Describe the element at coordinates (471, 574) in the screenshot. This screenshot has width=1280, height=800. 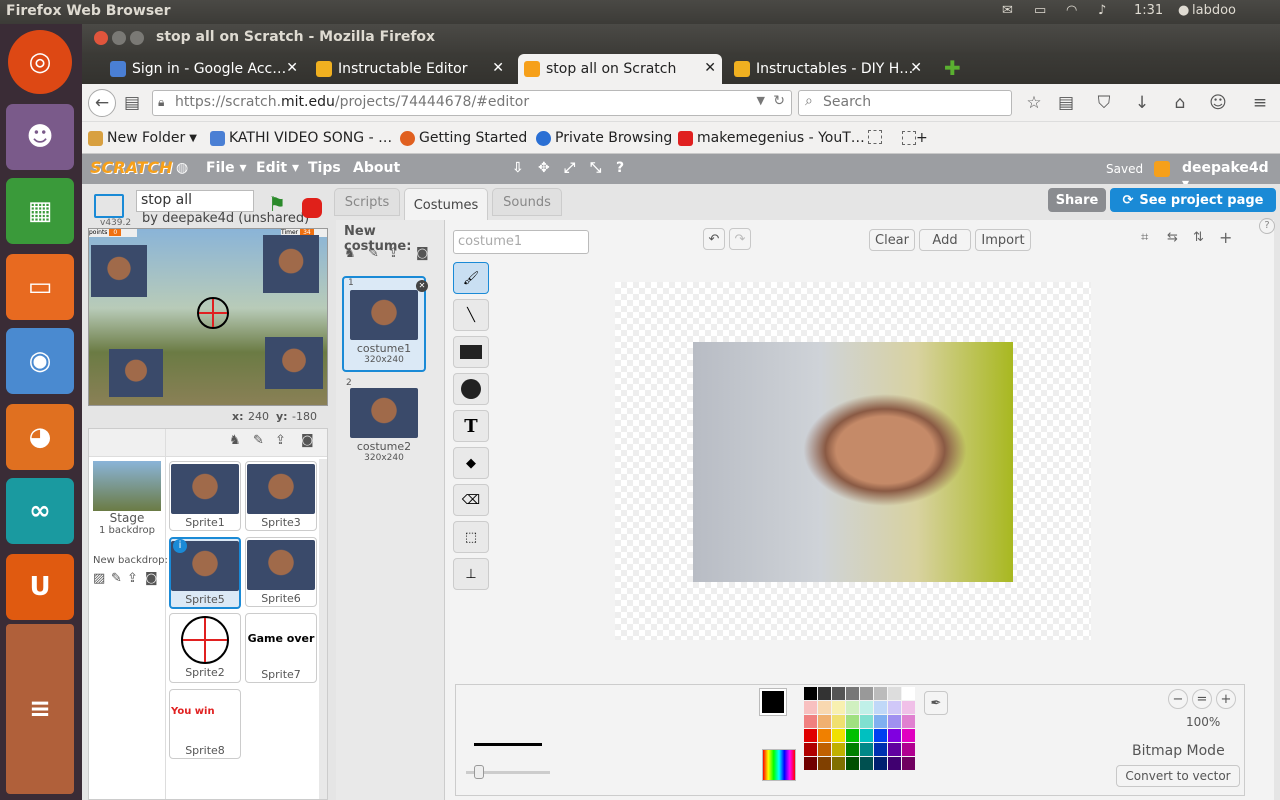
I see `stamp-tool-icon: ⊥` at that location.